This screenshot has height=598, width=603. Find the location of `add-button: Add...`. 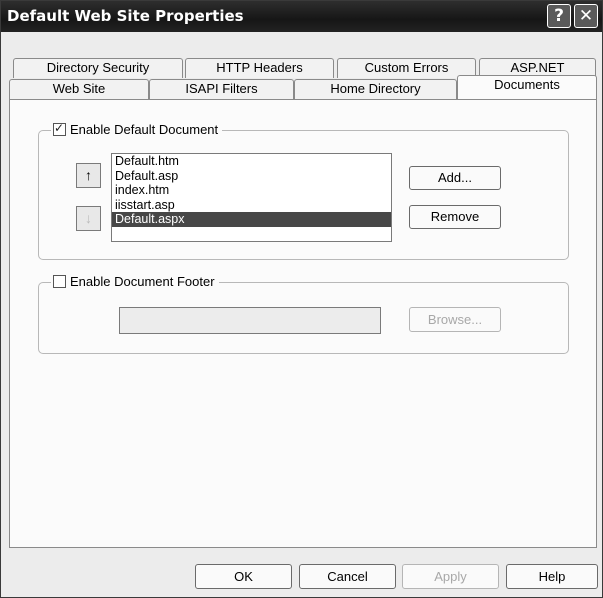

add-button: Add... is located at coordinates (455, 178).